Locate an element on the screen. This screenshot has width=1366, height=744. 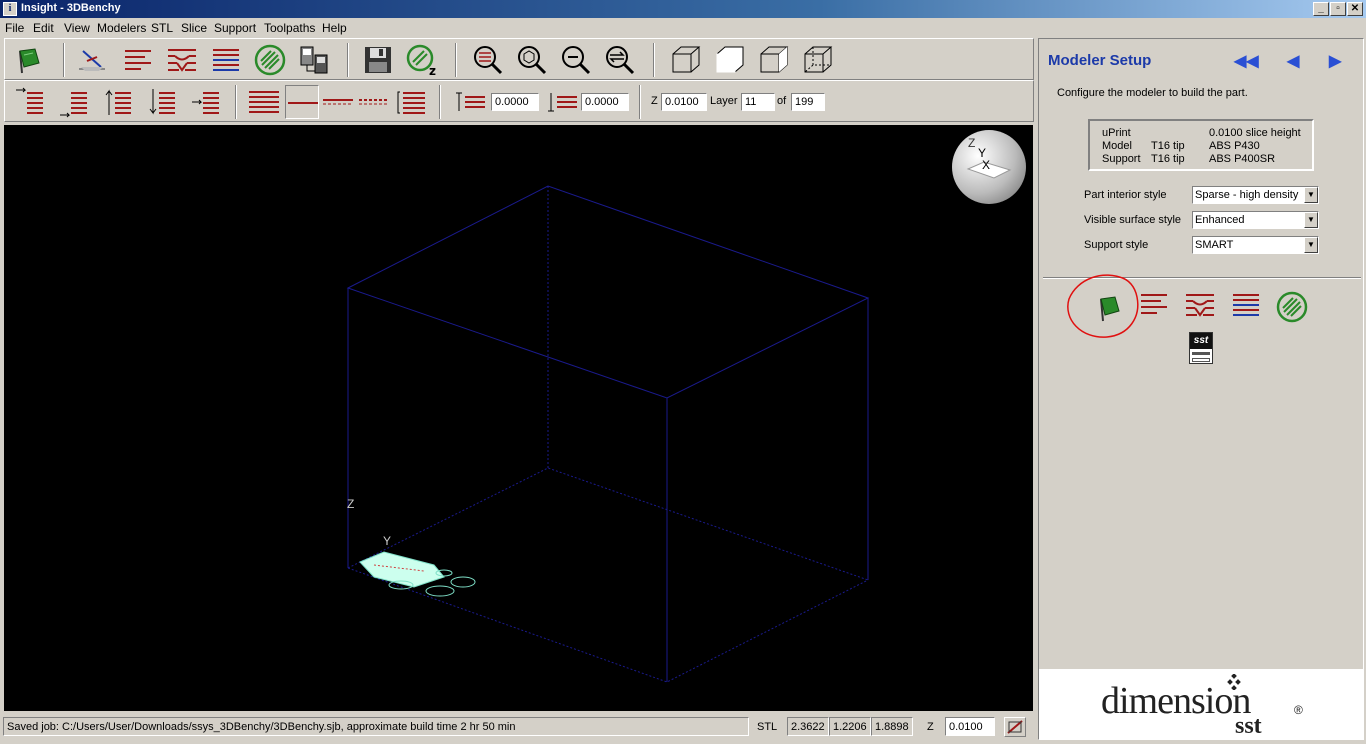
single-layer-icon is located at coordinates (302, 102).